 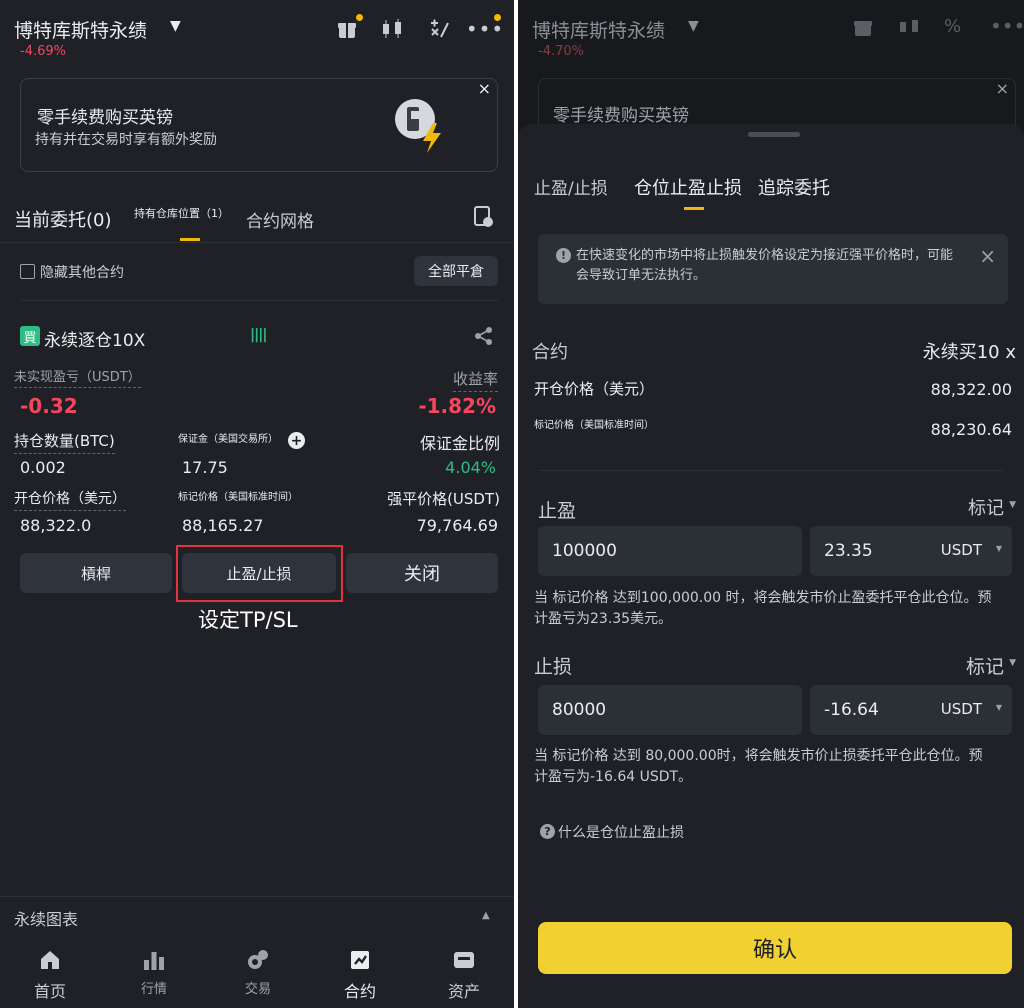 I want to click on size-label: 持仓数量(BTC), so click(x=64, y=442).